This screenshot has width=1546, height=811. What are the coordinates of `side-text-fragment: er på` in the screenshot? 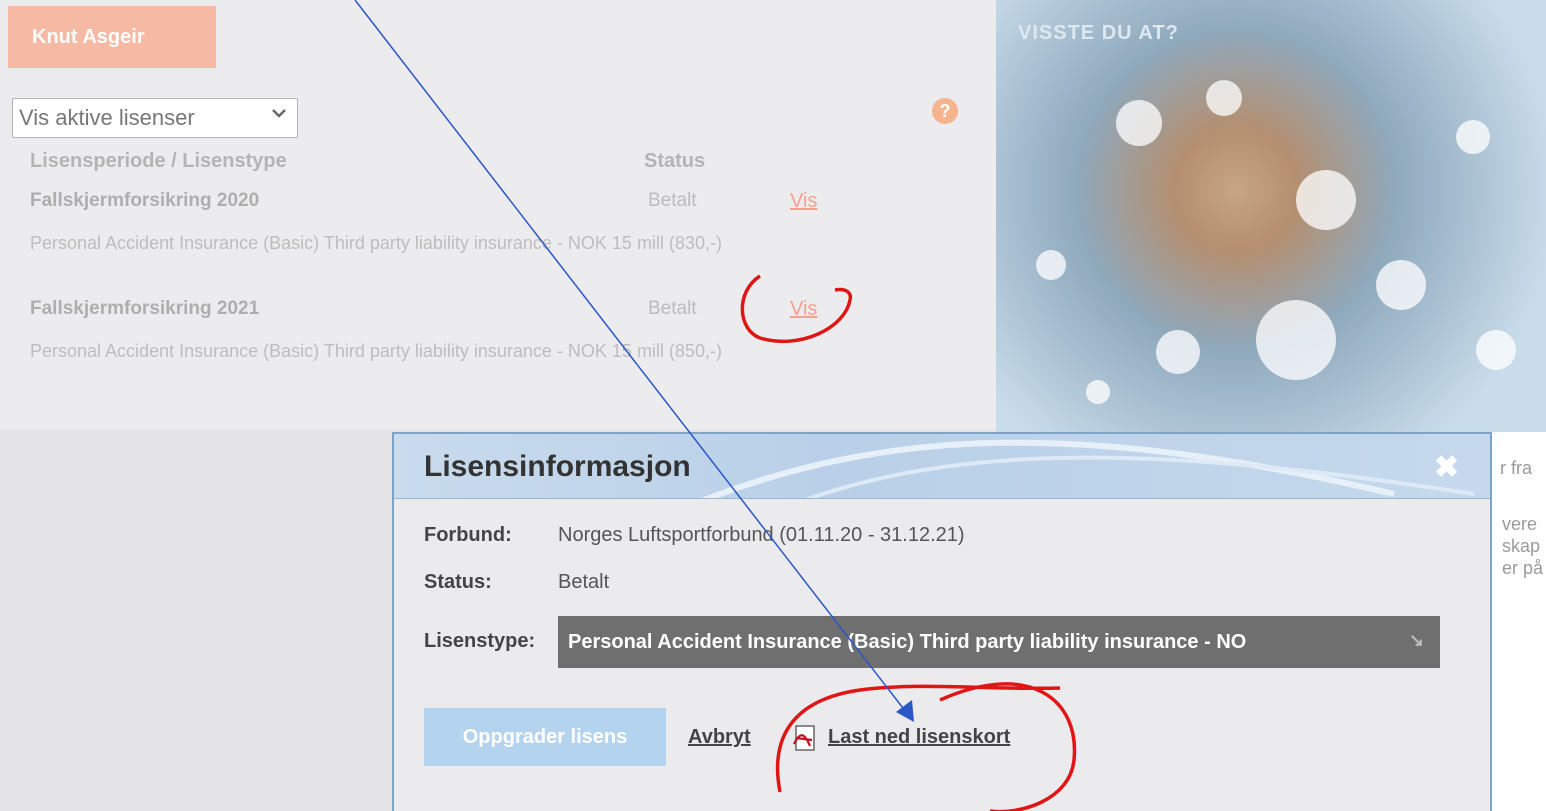 It's located at (1523, 568).